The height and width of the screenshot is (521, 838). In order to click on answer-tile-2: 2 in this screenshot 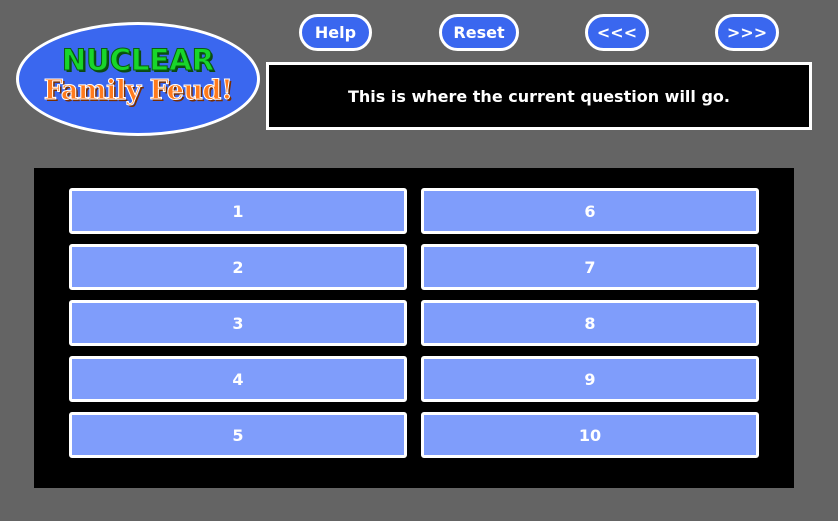, I will do `click(238, 267)`.